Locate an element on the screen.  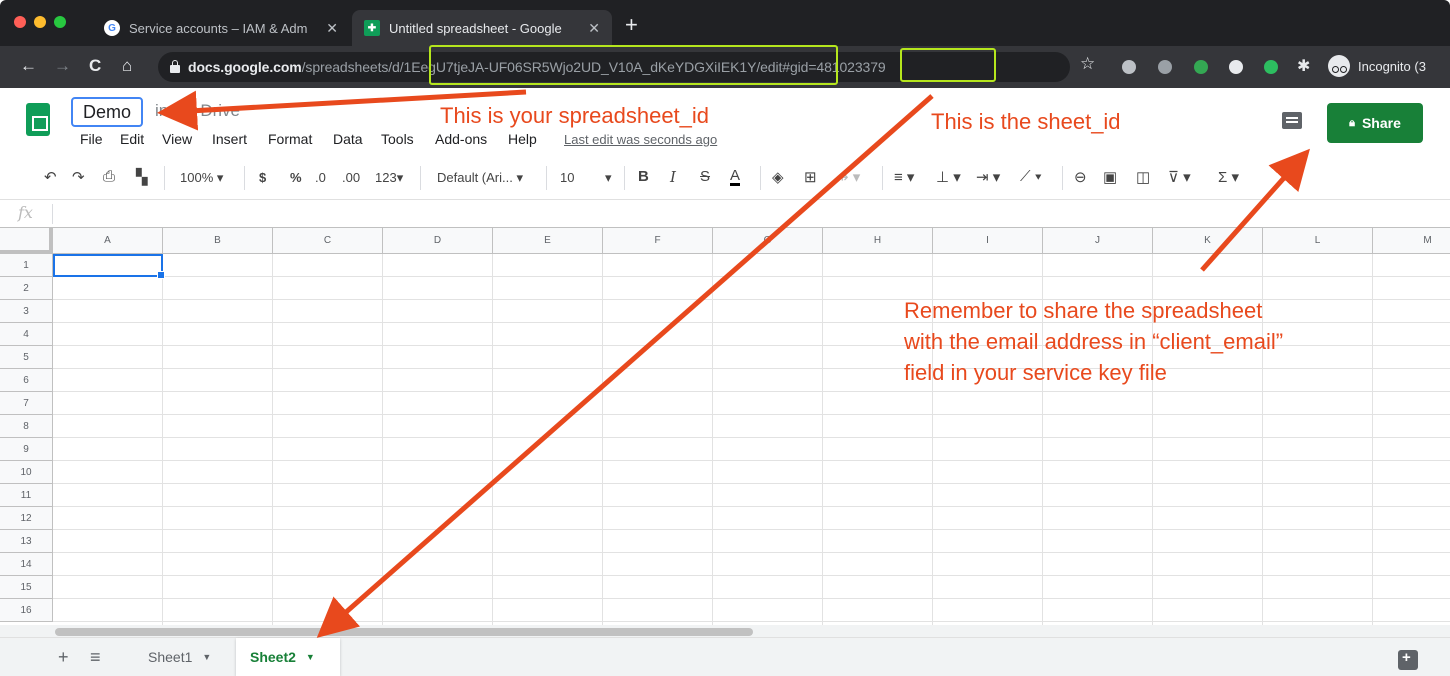
merge-cells-icon: ⇹ ▾ is located at coordinates (848, 177).